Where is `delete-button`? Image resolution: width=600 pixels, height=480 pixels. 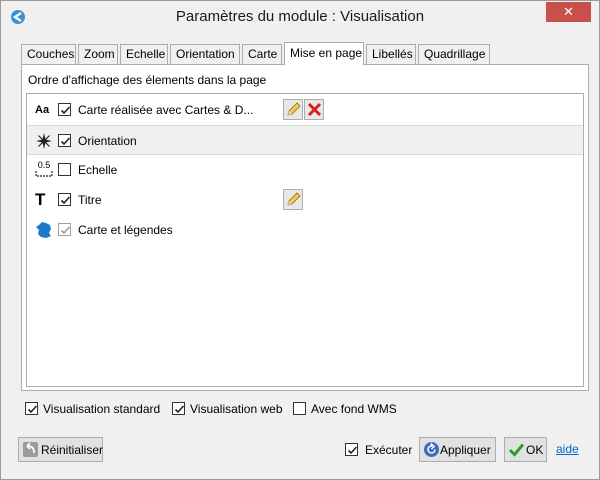 delete-button is located at coordinates (314, 109).